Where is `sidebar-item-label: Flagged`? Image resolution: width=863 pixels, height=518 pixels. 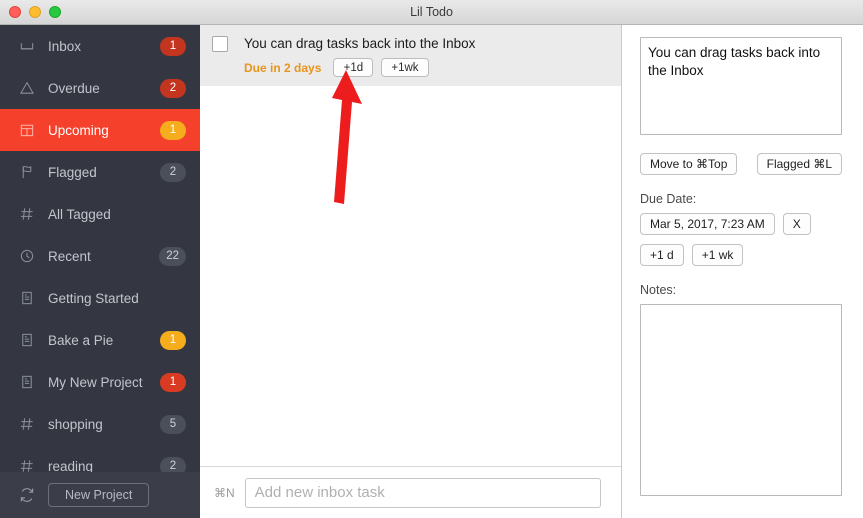
sidebar-item-label: Flagged is located at coordinates (72, 172).